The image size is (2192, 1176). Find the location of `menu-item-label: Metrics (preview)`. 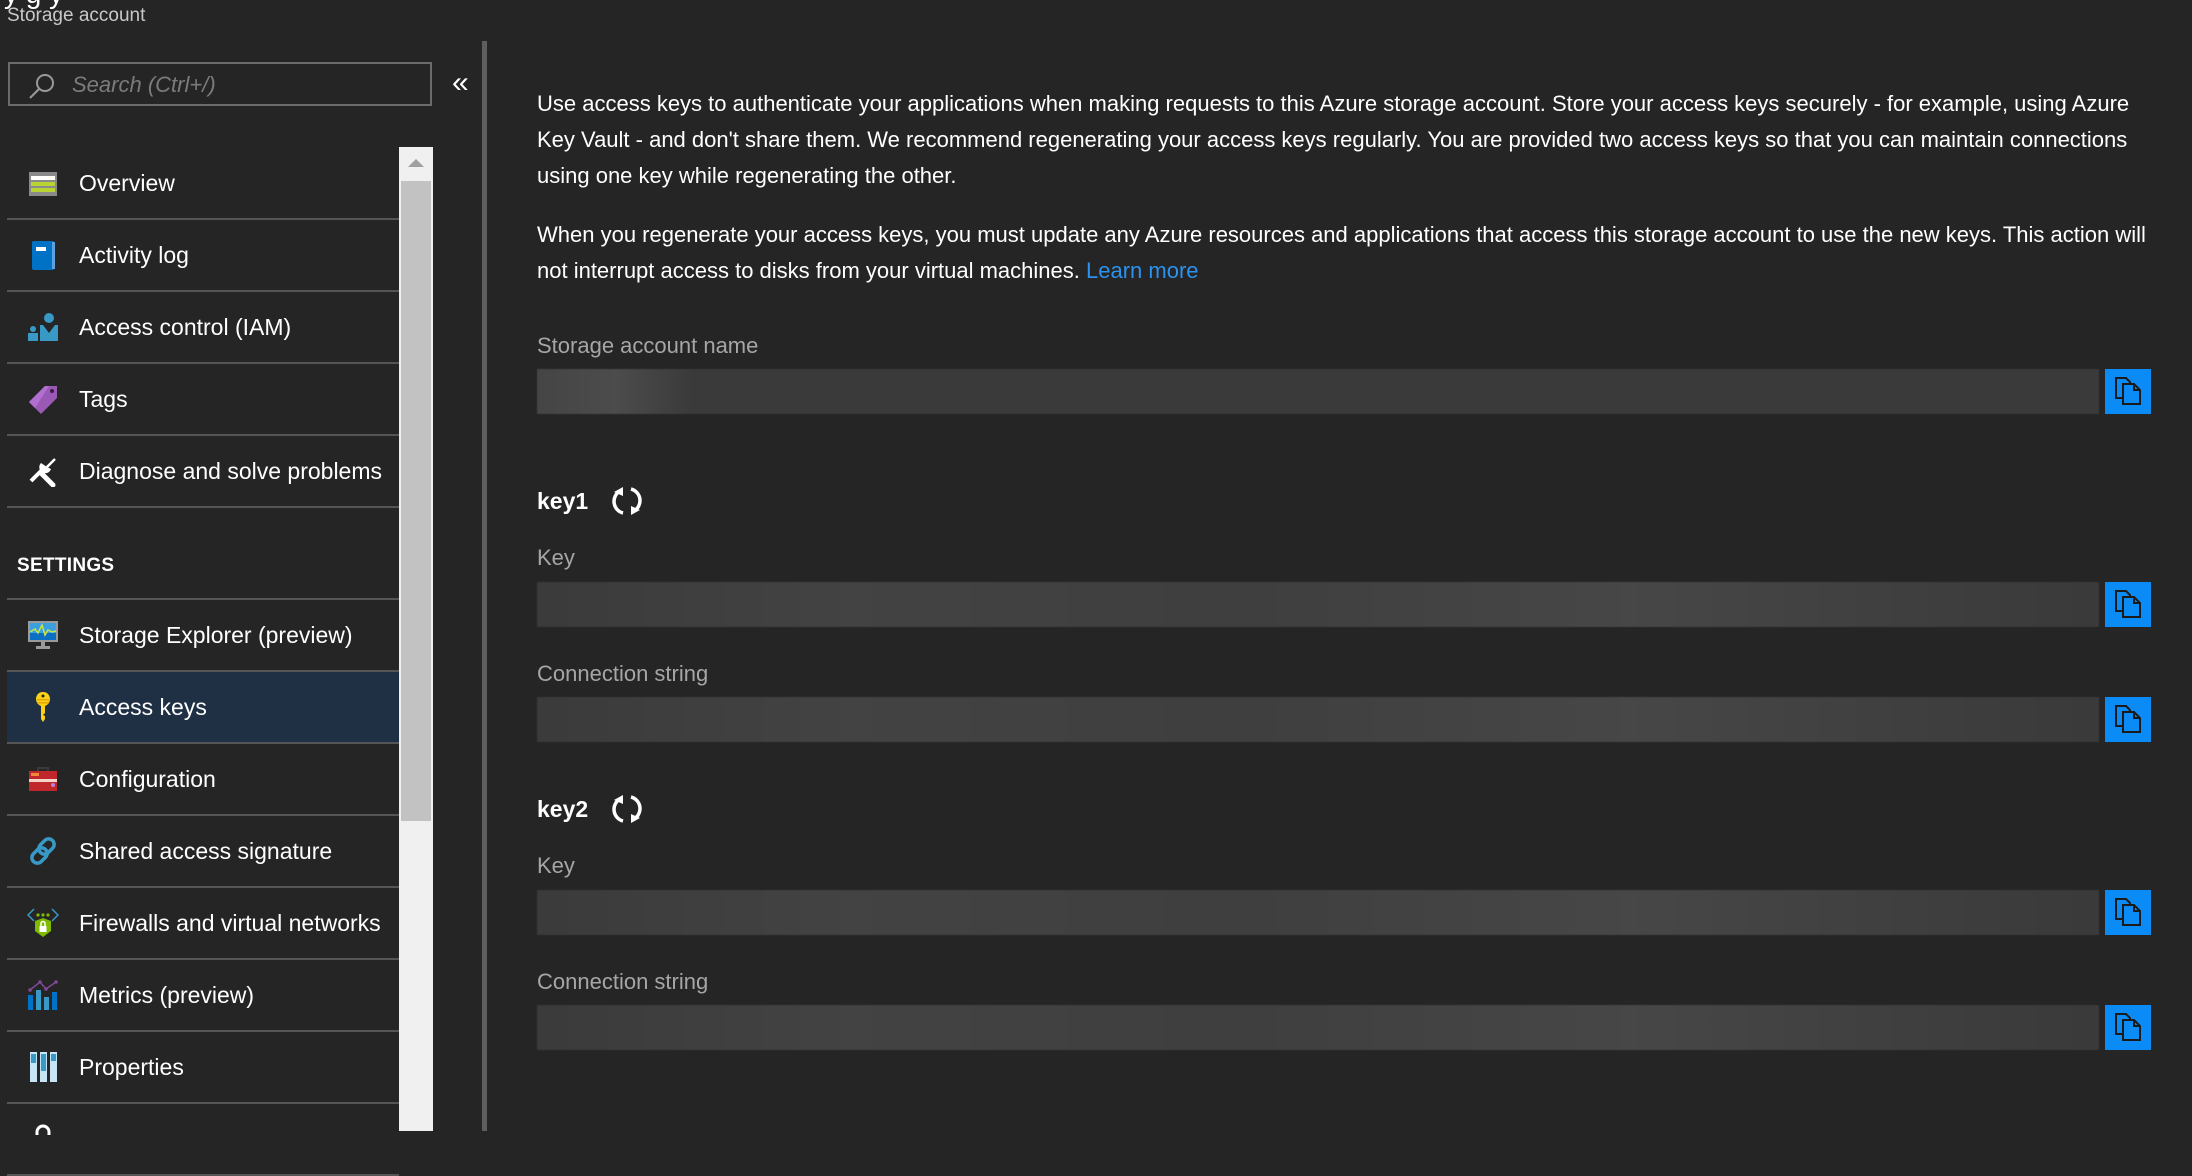

menu-item-label: Metrics (preview) is located at coordinates (167, 994).